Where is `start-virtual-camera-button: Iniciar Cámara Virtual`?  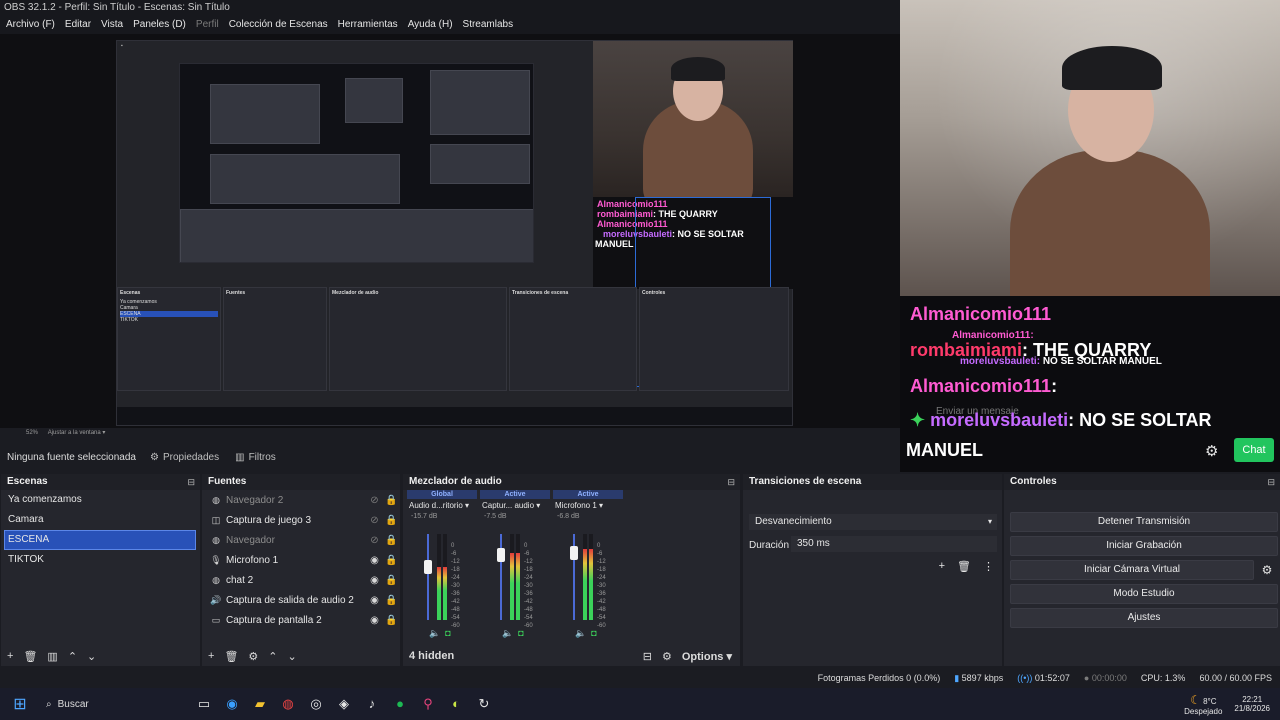
start-virtual-camera-button: Iniciar Cámara Virtual is located at coordinates (1132, 570).